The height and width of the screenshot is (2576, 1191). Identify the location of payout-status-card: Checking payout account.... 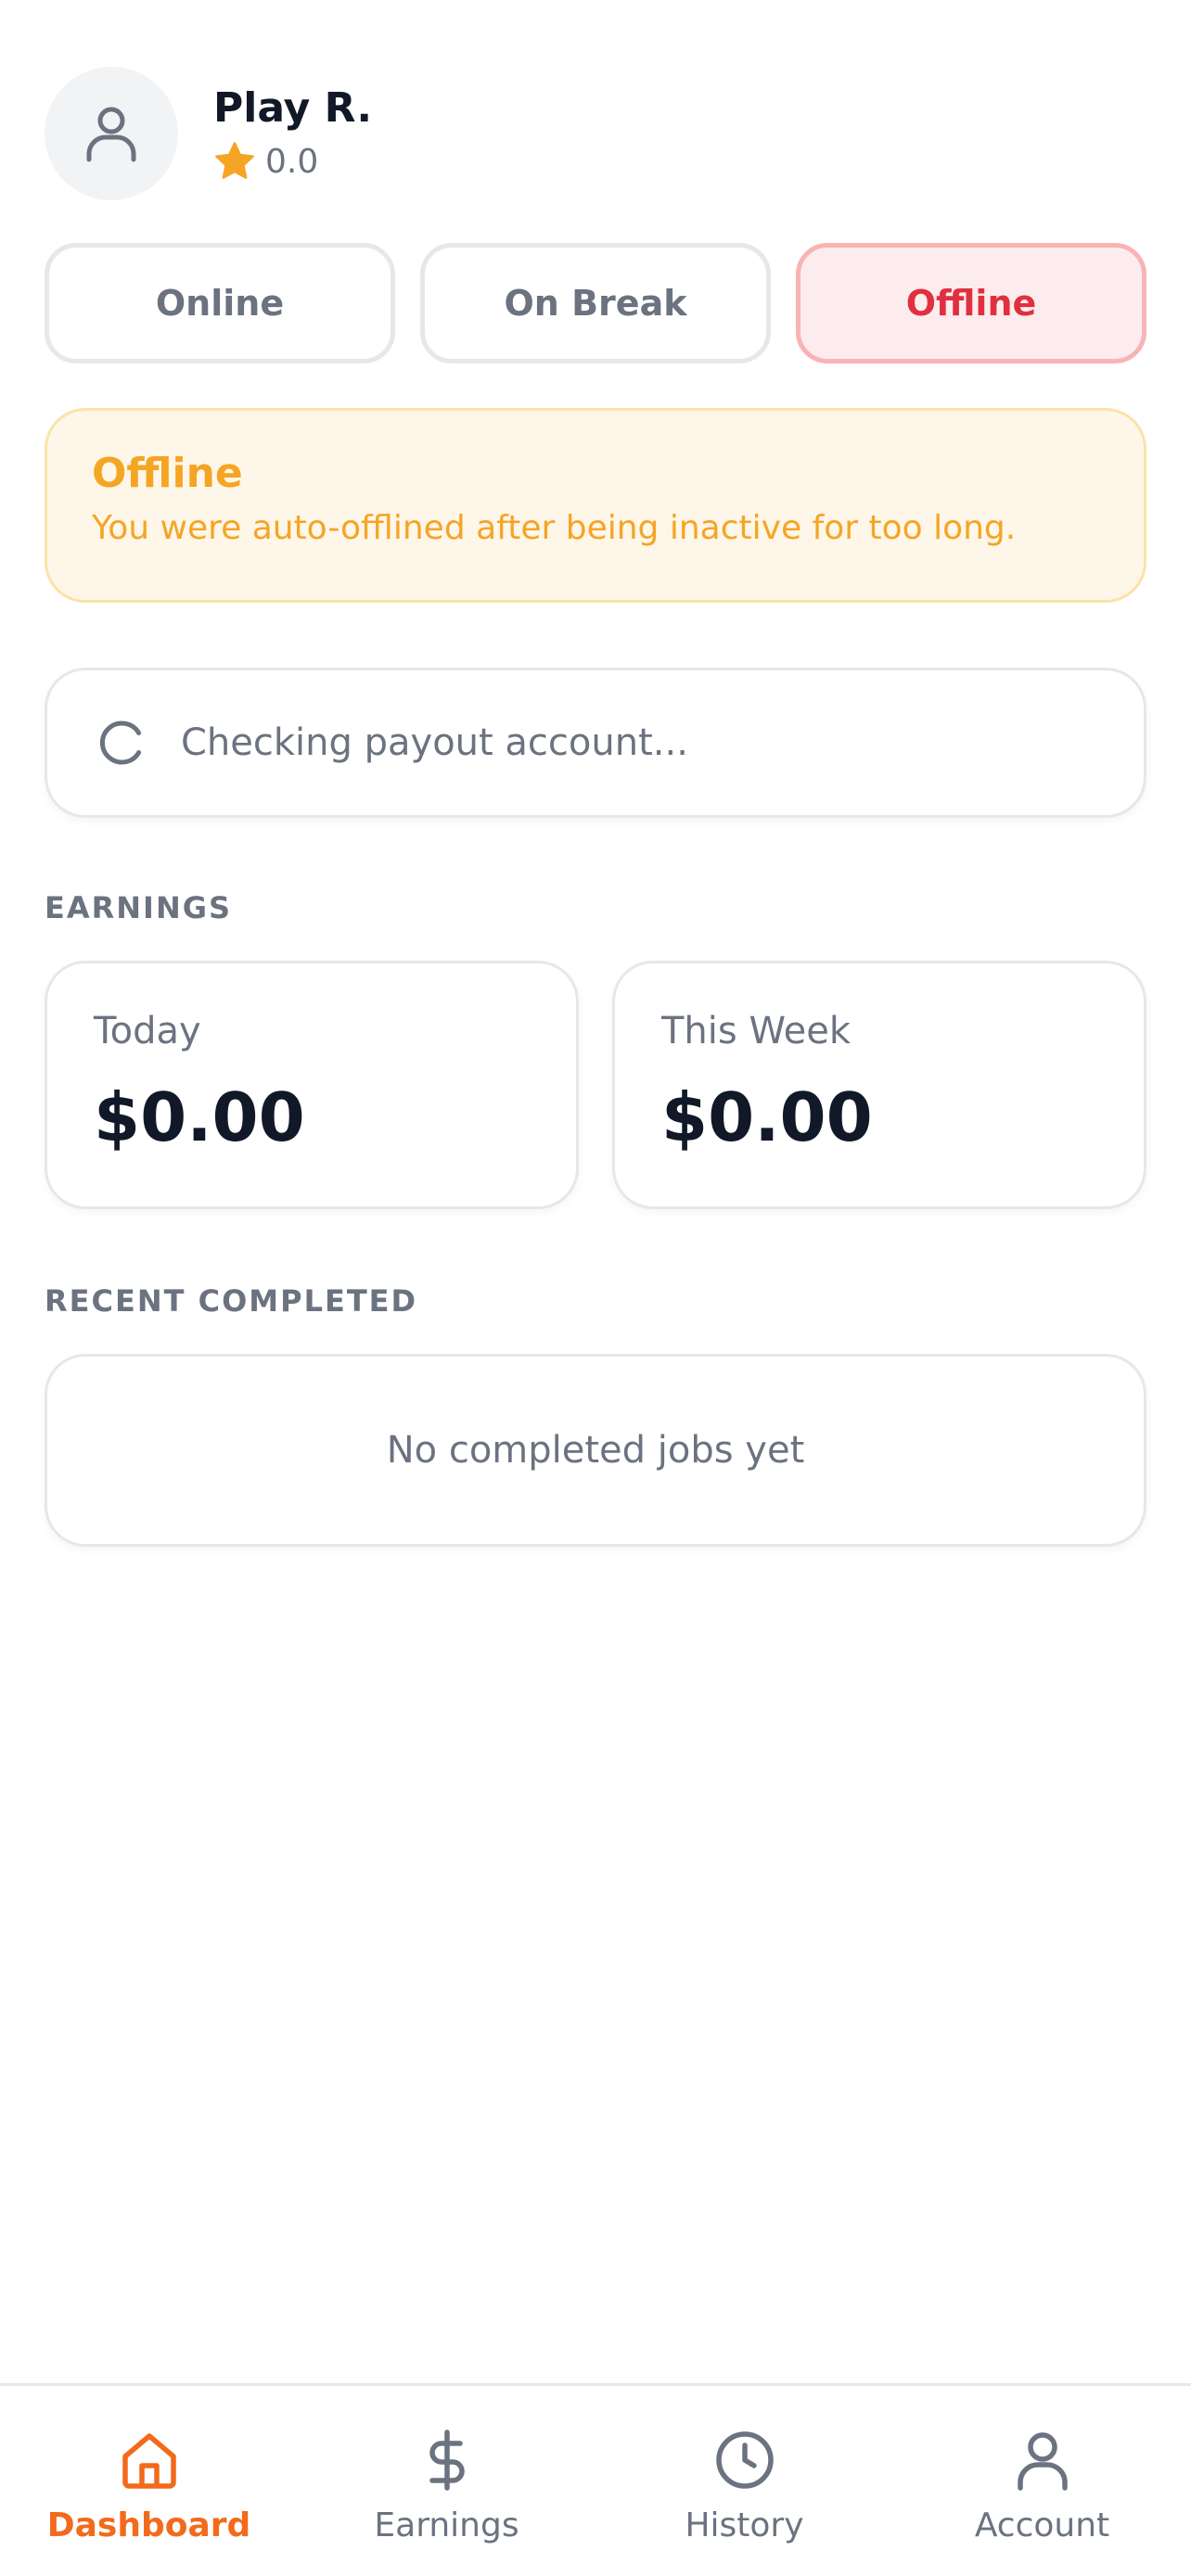
(595, 743).